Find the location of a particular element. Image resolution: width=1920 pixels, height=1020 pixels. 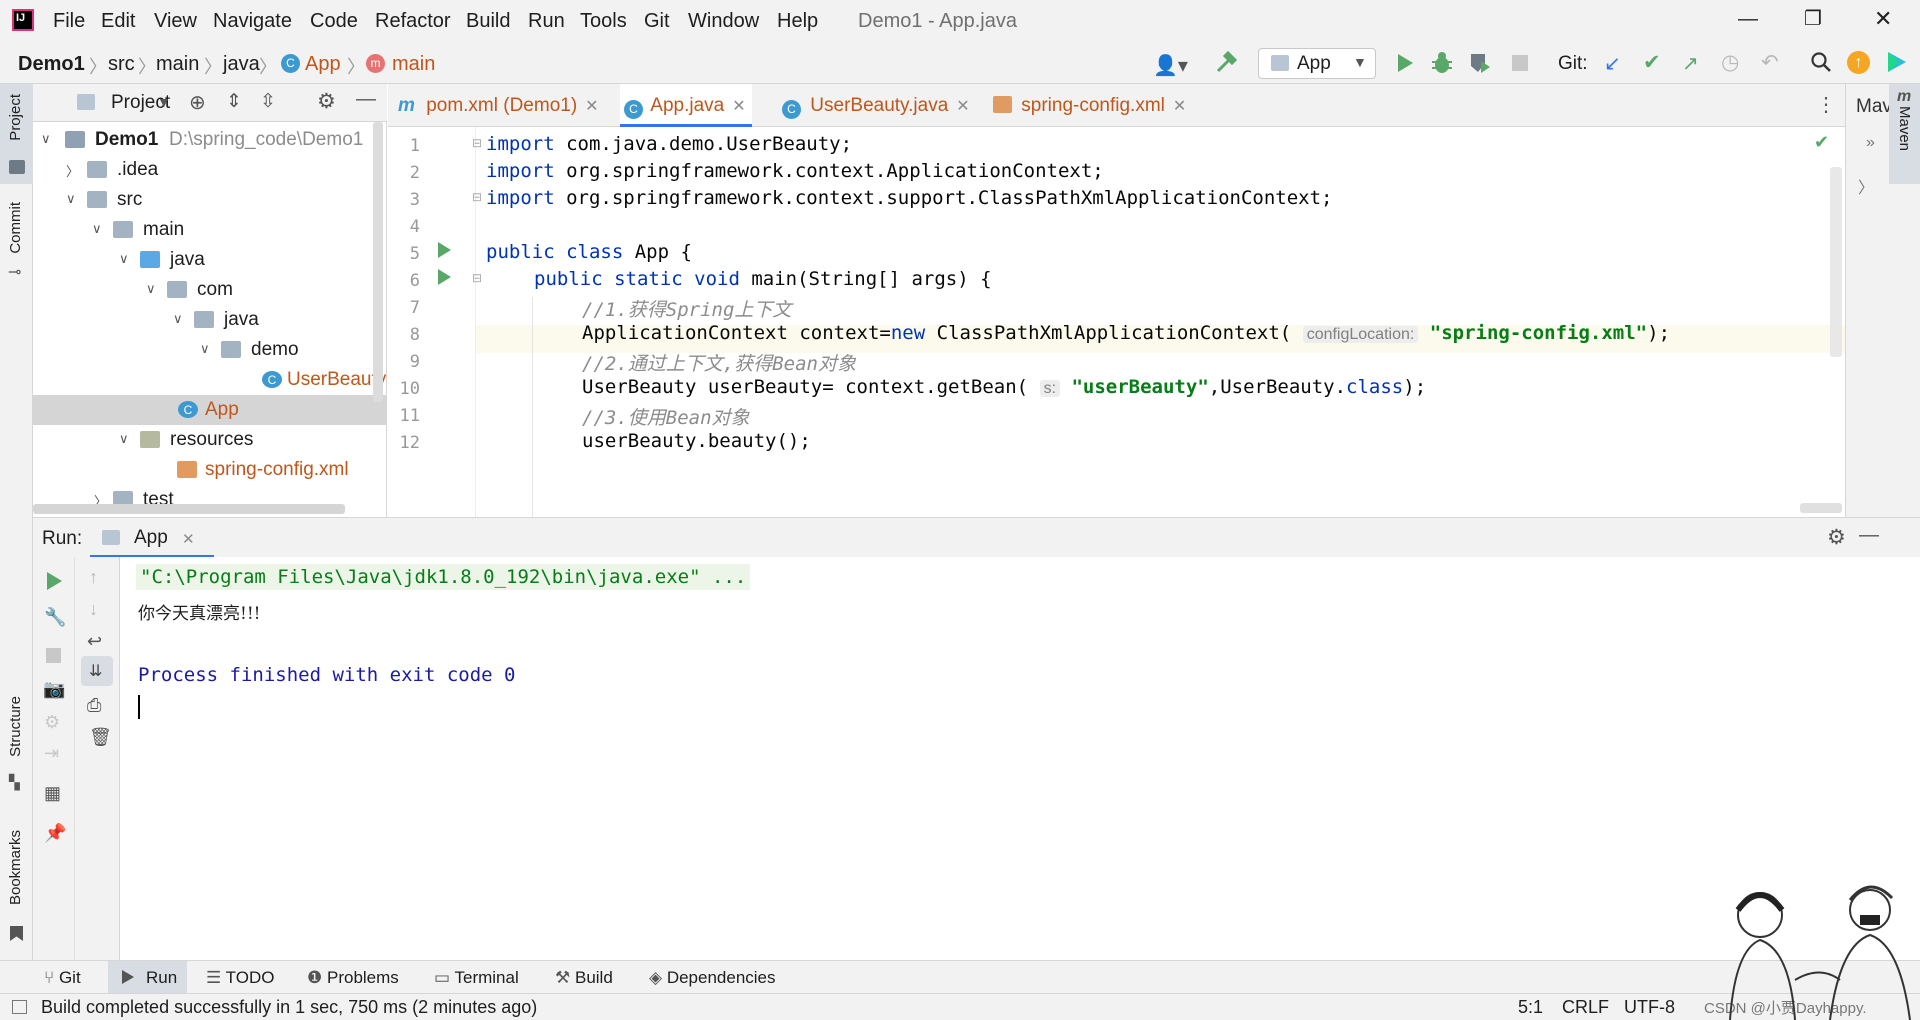

code-with-me-icon is located at coordinates (1897, 62).